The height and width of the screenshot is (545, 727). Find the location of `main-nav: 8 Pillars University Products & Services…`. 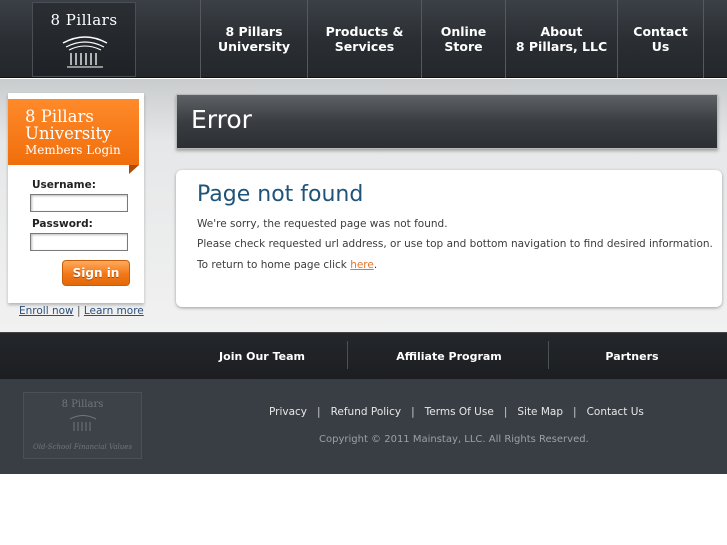

main-nav: 8 Pillars University Products & Services… is located at coordinates (463, 39).